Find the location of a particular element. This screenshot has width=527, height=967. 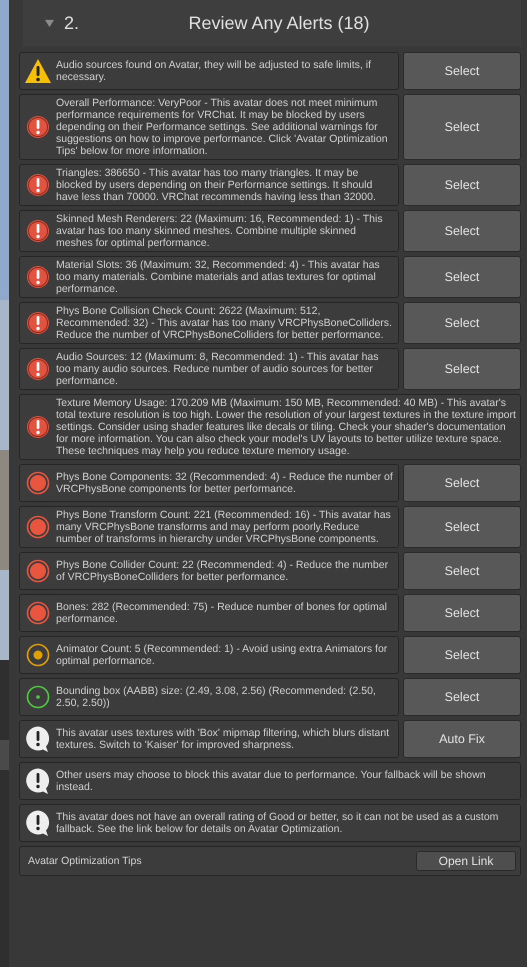

alert-text: Skinned Mesh Renderers: 22 (Maximum: 16, Recommended: 1) - This avatar has too many skinned meshes. Combine multiple skinned meshes for optimal performance. is located at coordinates (220, 231).